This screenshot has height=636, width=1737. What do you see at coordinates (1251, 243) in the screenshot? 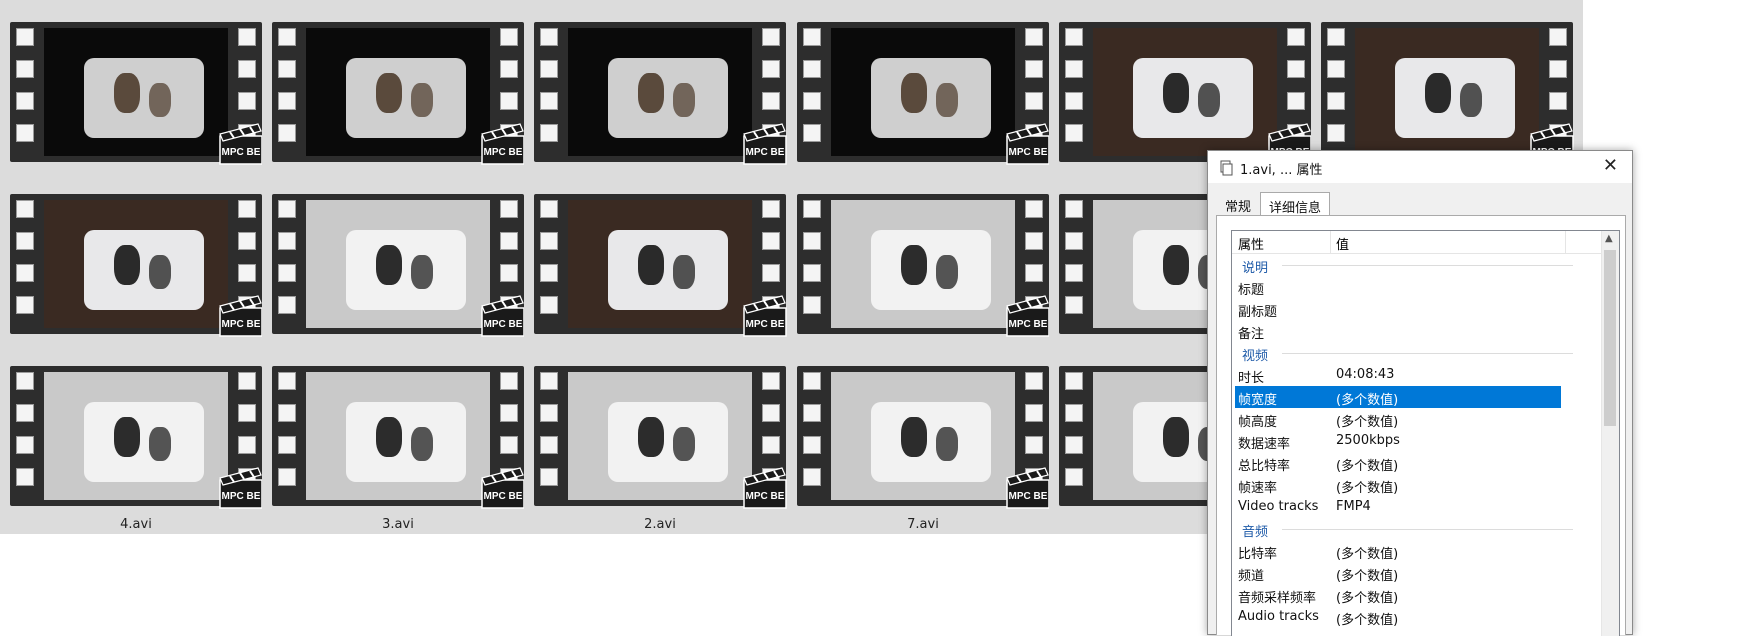
I see `column-header-property: 属性` at bounding box center [1251, 243].